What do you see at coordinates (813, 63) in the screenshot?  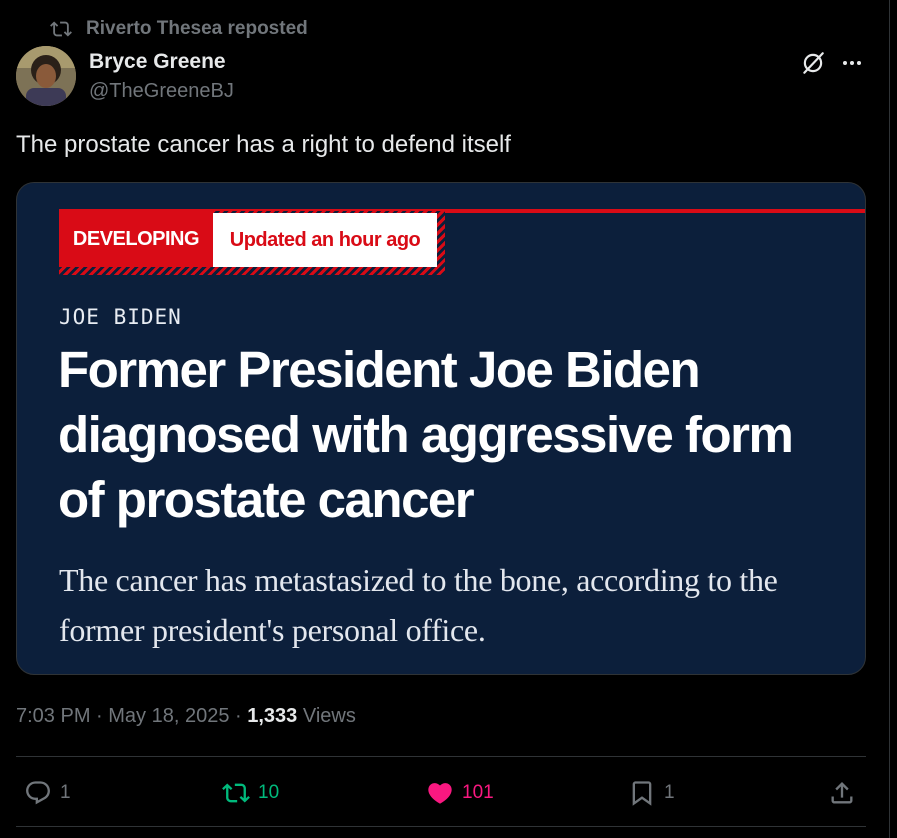 I see `grok-icon` at bounding box center [813, 63].